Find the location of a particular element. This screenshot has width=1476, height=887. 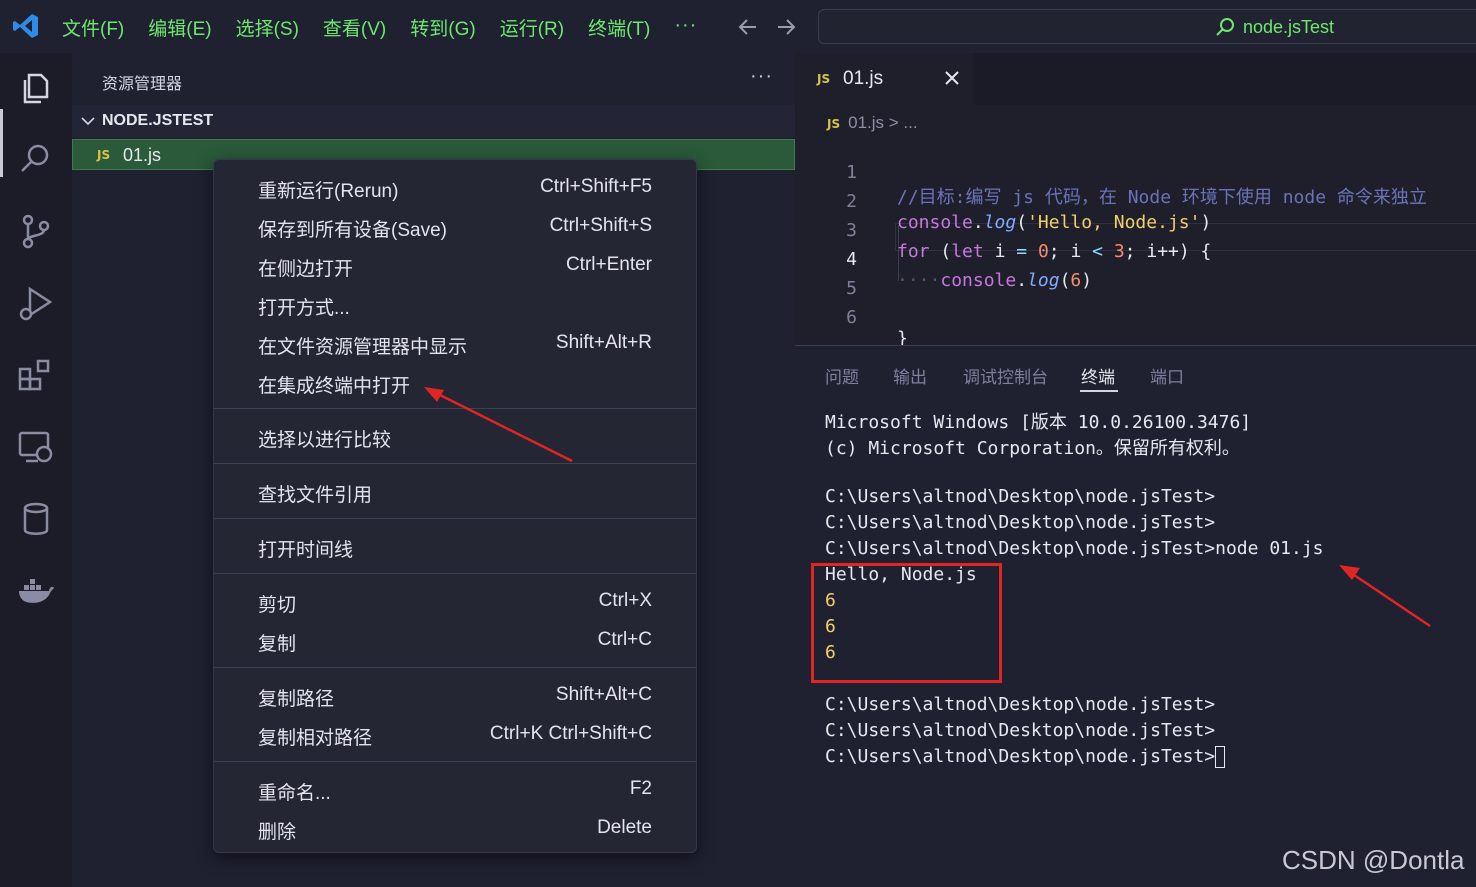

remote-explorer-icon is located at coordinates (36, 447).